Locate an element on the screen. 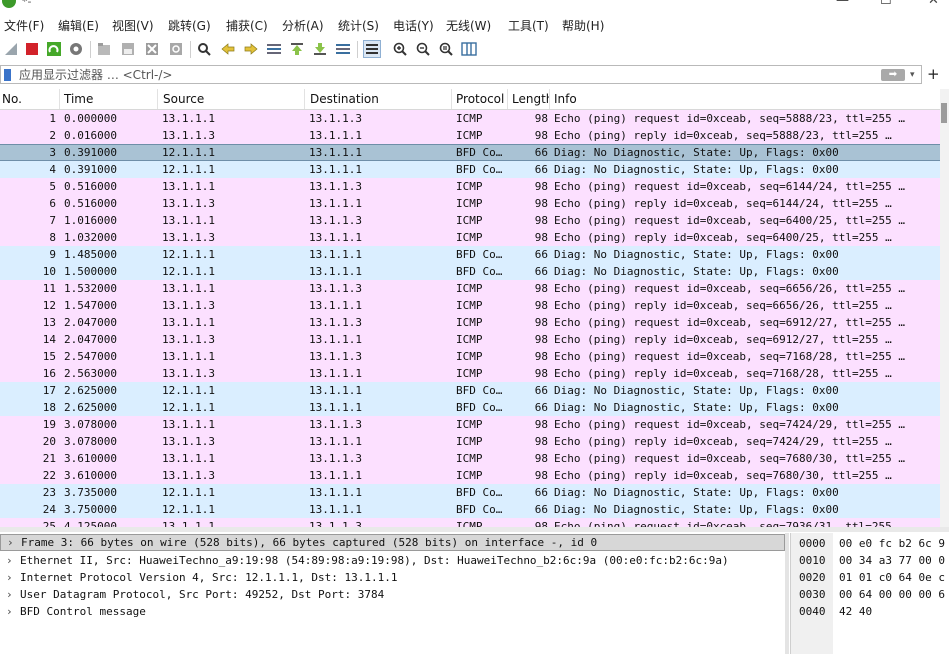 Image resolution: width=949 pixels, height=654 pixels. details-scrollbar is located at coordinates (787, 593).